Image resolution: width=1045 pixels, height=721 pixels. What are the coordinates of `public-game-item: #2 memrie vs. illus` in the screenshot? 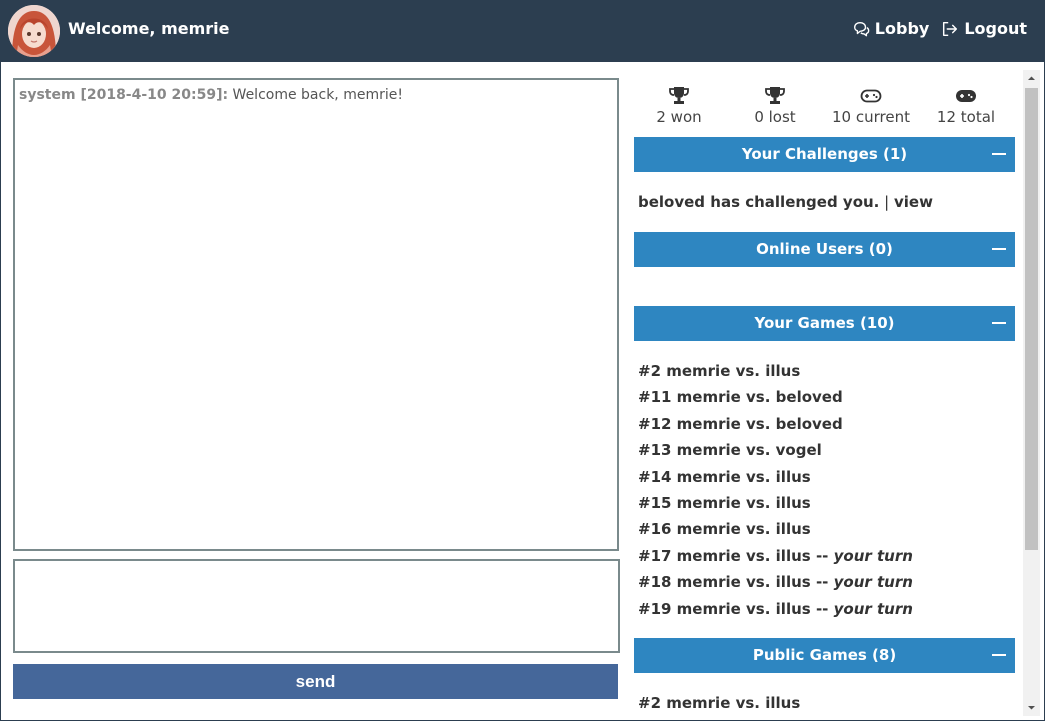 It's located at (719, 703).